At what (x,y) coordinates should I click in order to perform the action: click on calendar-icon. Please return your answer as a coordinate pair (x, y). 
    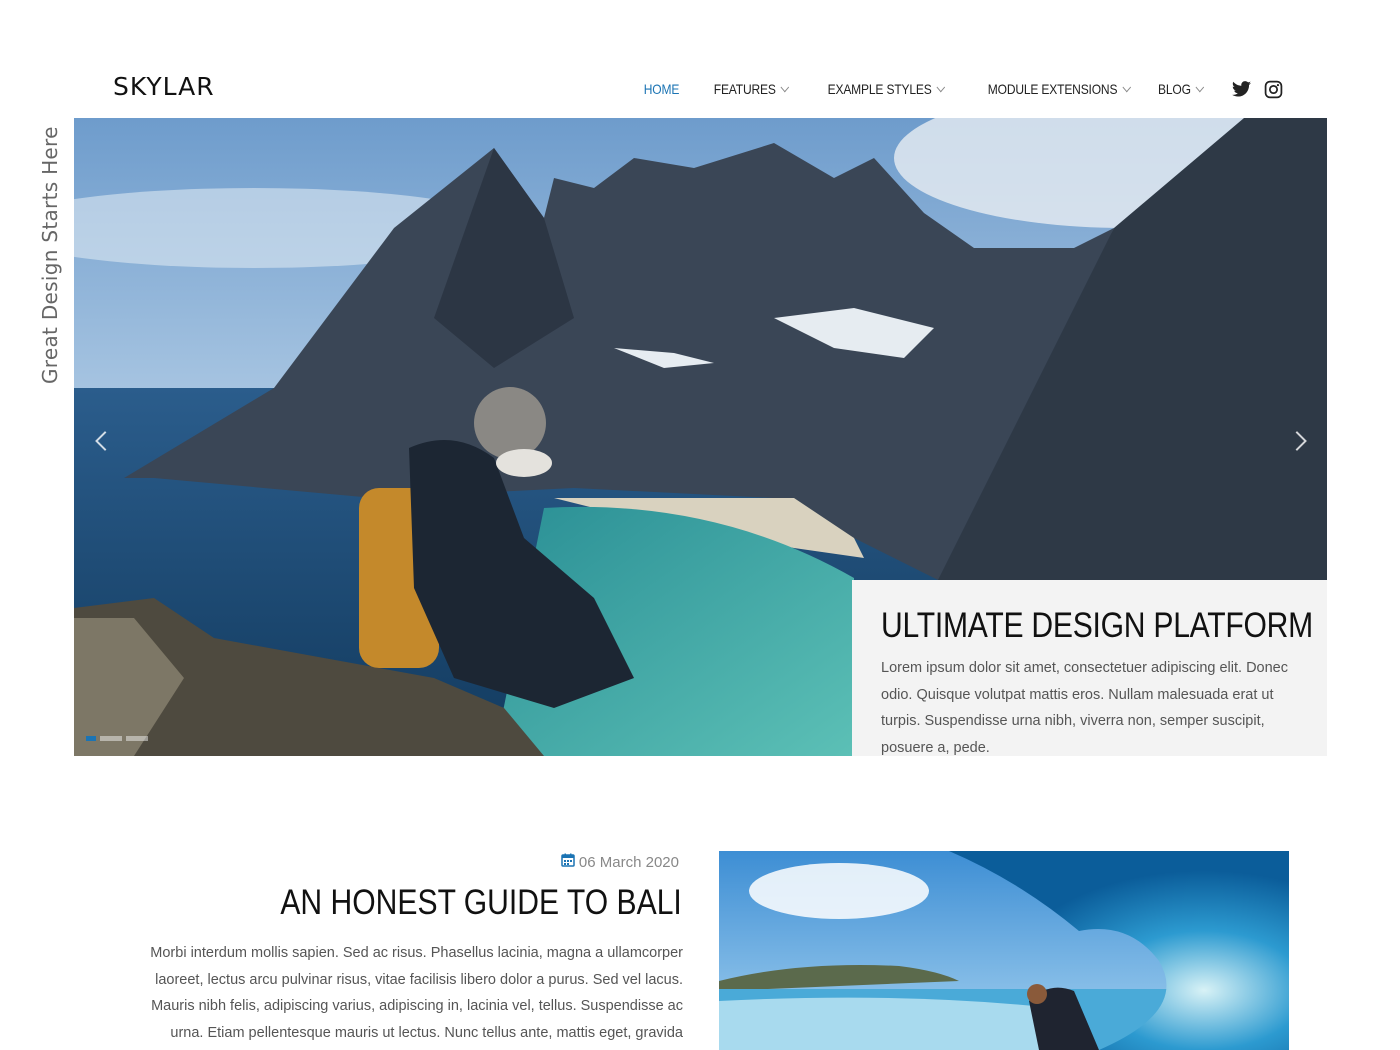
    Looking at the image, I should click on (568, 862).